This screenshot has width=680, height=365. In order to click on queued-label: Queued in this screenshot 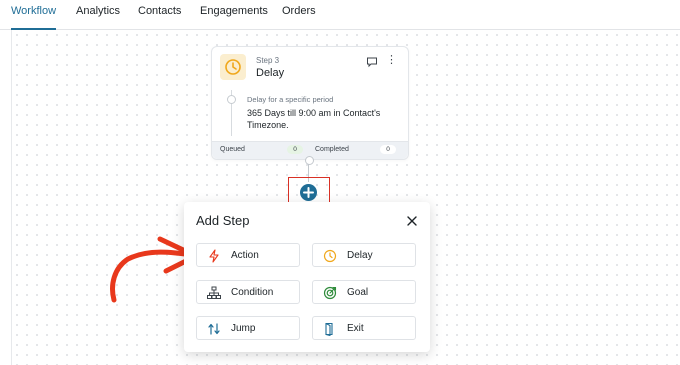, I will do `click(232, 149)`.